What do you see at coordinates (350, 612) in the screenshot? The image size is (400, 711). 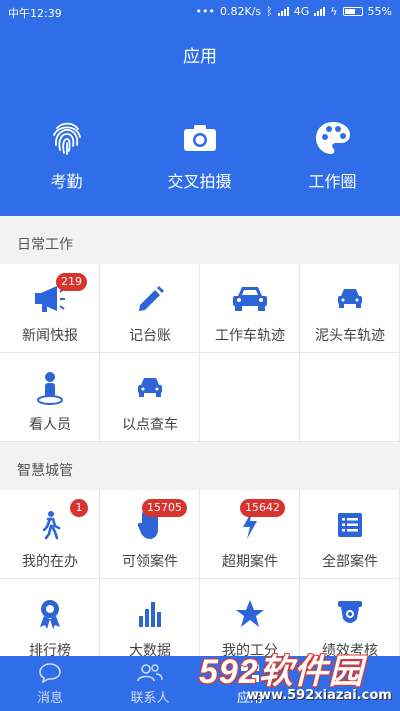 I see `badge-icon` at bounding box center [350, 612].